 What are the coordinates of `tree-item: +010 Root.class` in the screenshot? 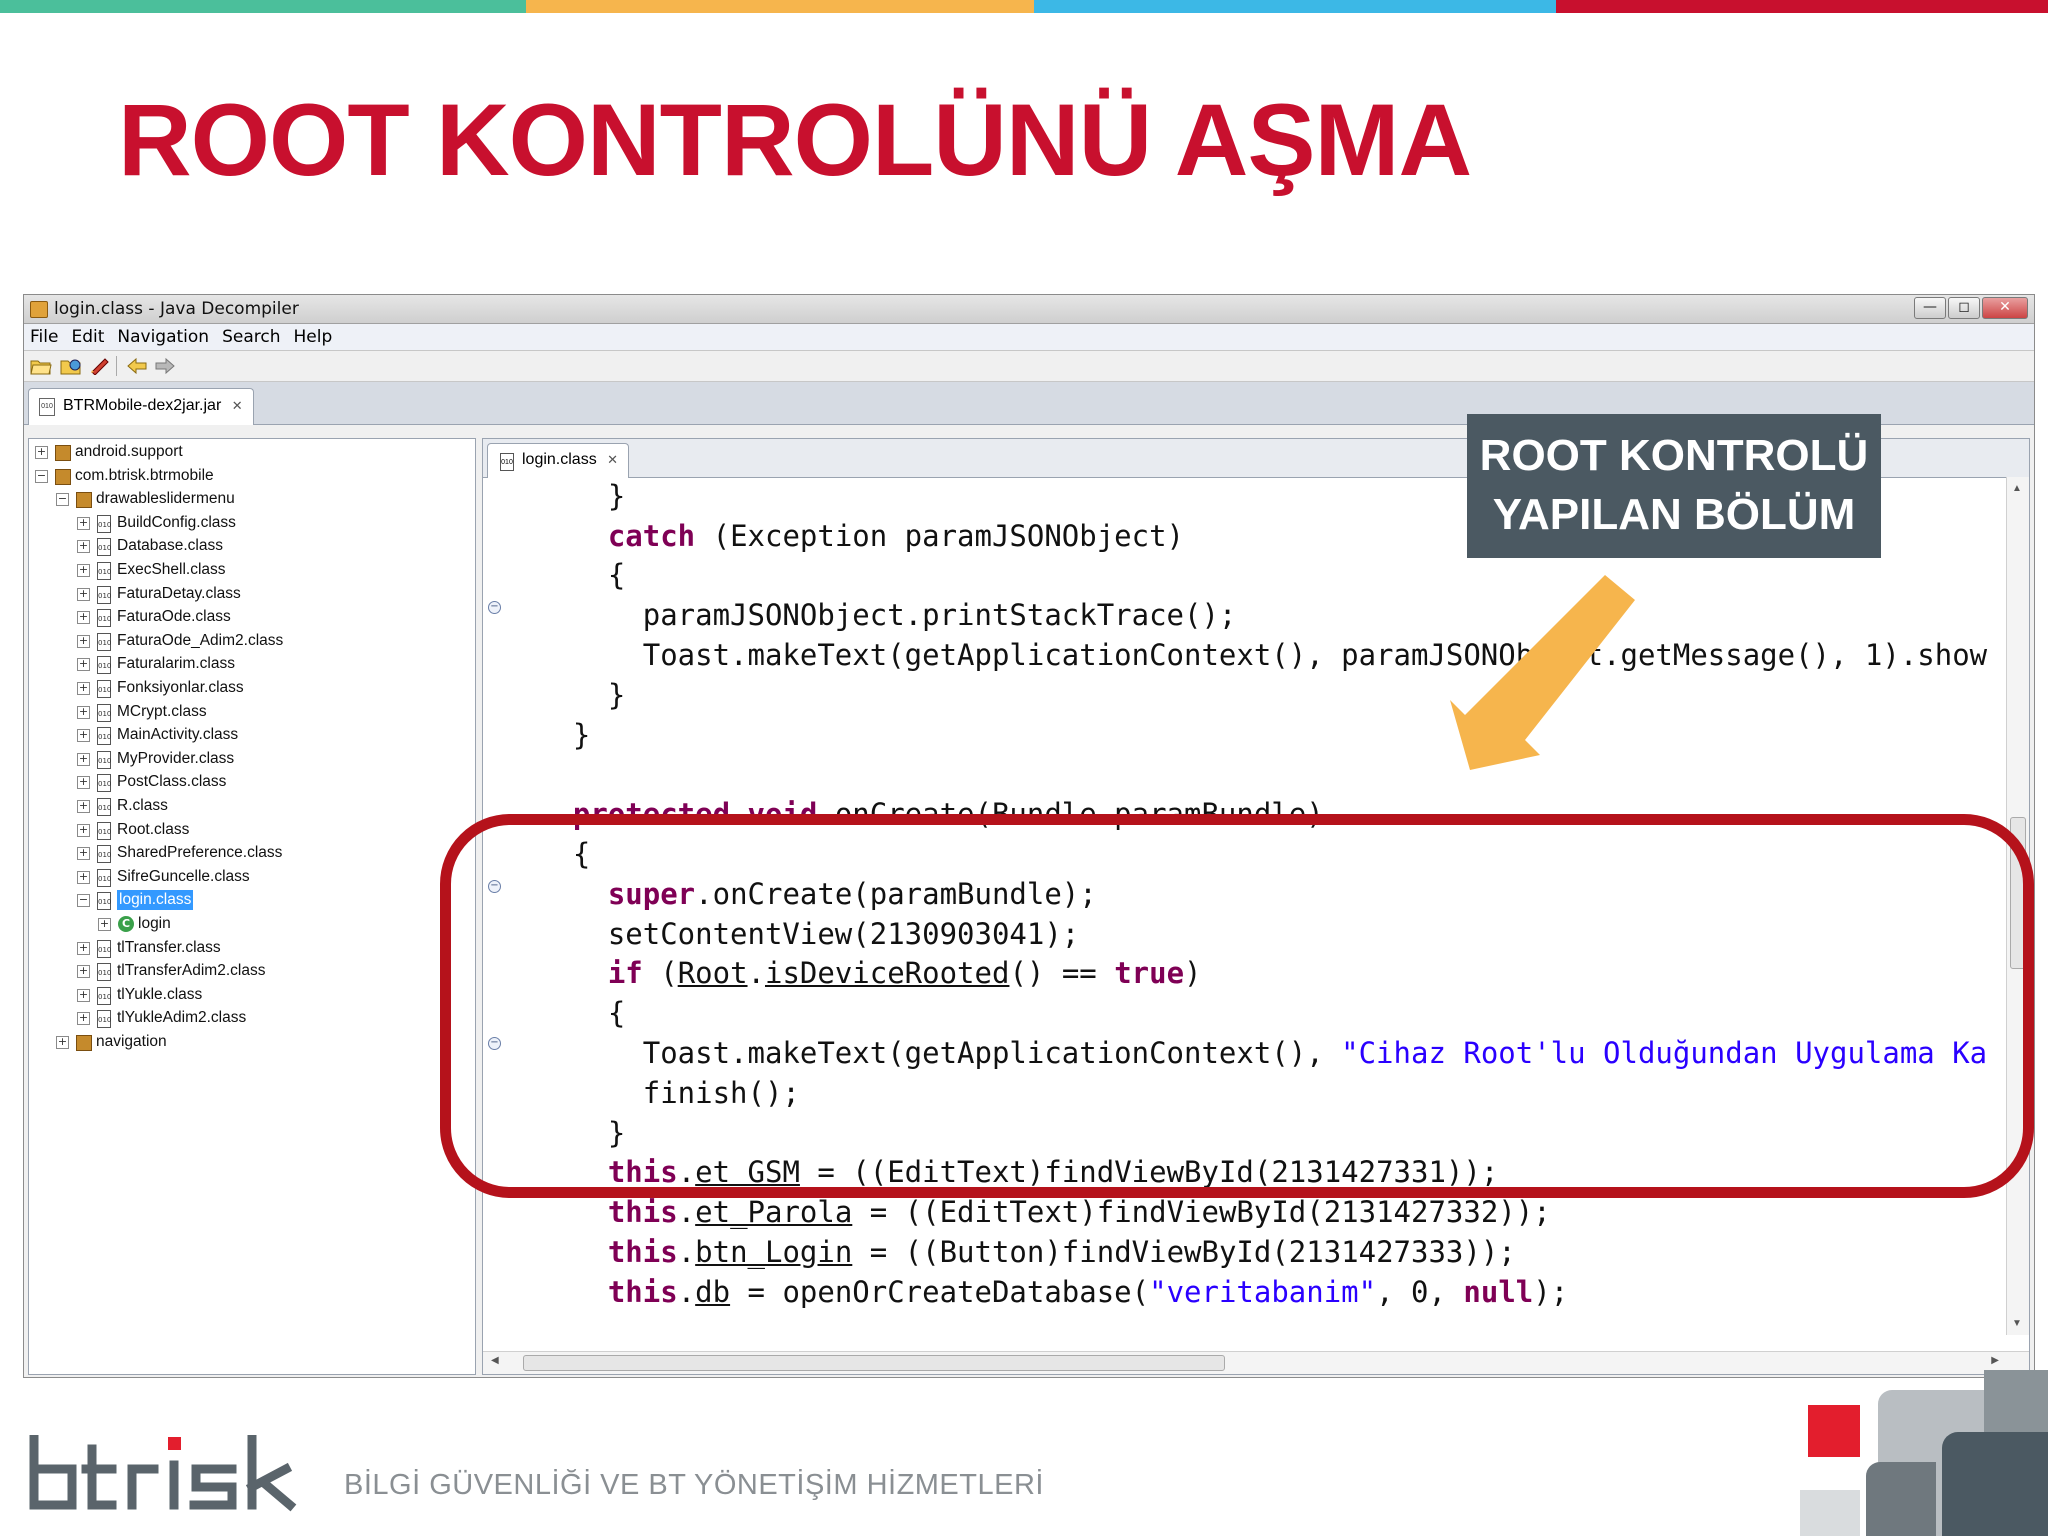 It's located at (273, 830).